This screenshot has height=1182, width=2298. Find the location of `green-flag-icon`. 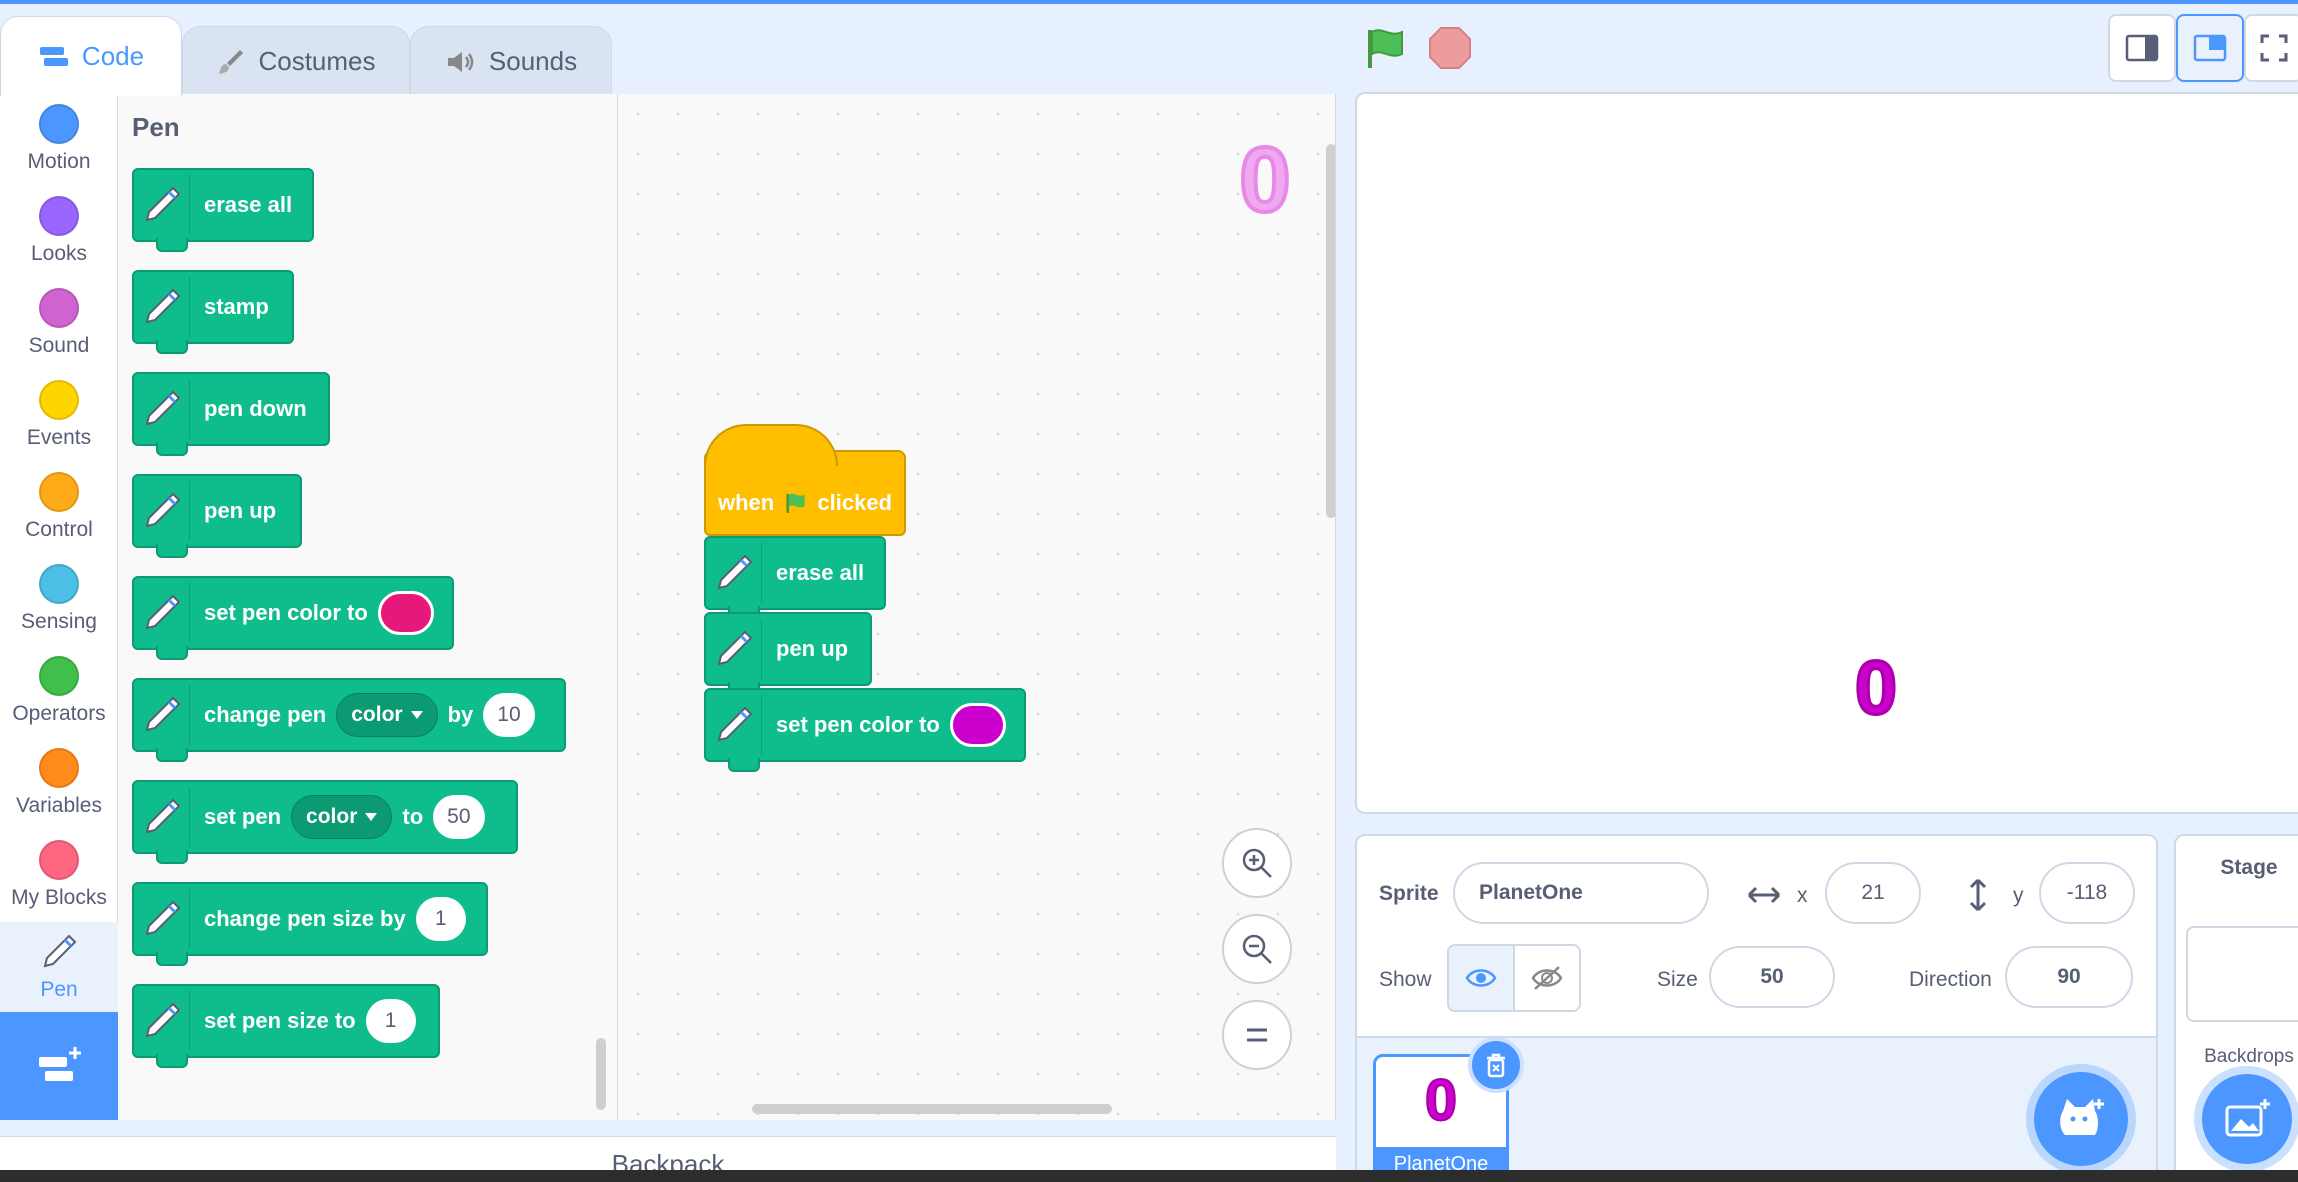

green-flag-icon is located at coordinates (1385, 48).